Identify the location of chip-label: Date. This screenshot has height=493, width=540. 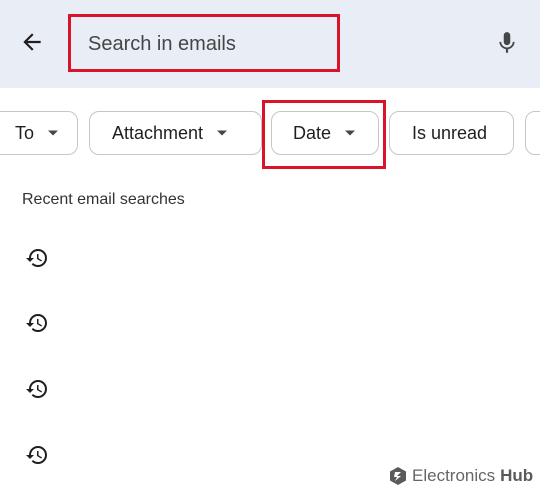
(312, 132).